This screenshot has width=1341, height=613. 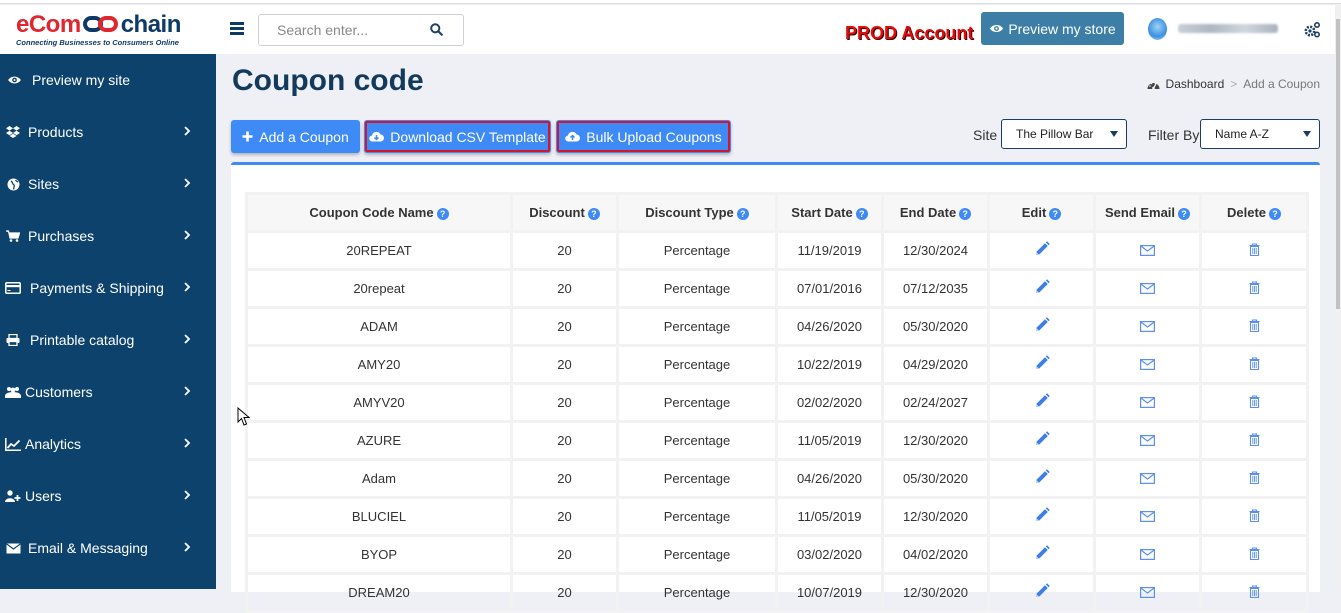 I want to click on user-name-blurred, so click(x=1228, y=28).